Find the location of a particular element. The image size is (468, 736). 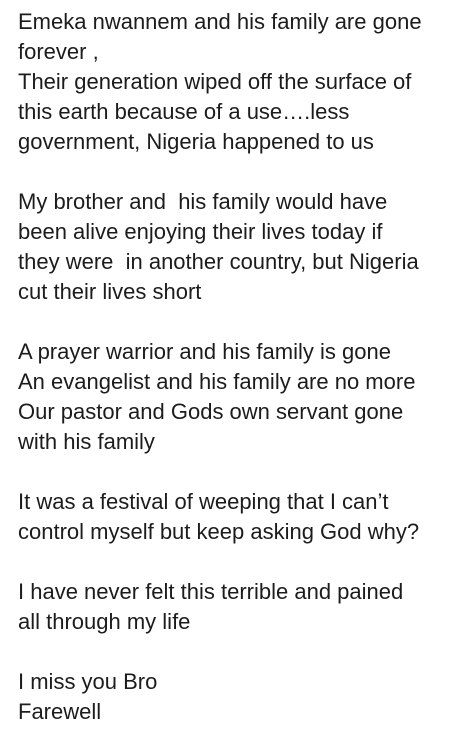

text-line: government, Nigeria happened to us is located at coordinates (196, 141).